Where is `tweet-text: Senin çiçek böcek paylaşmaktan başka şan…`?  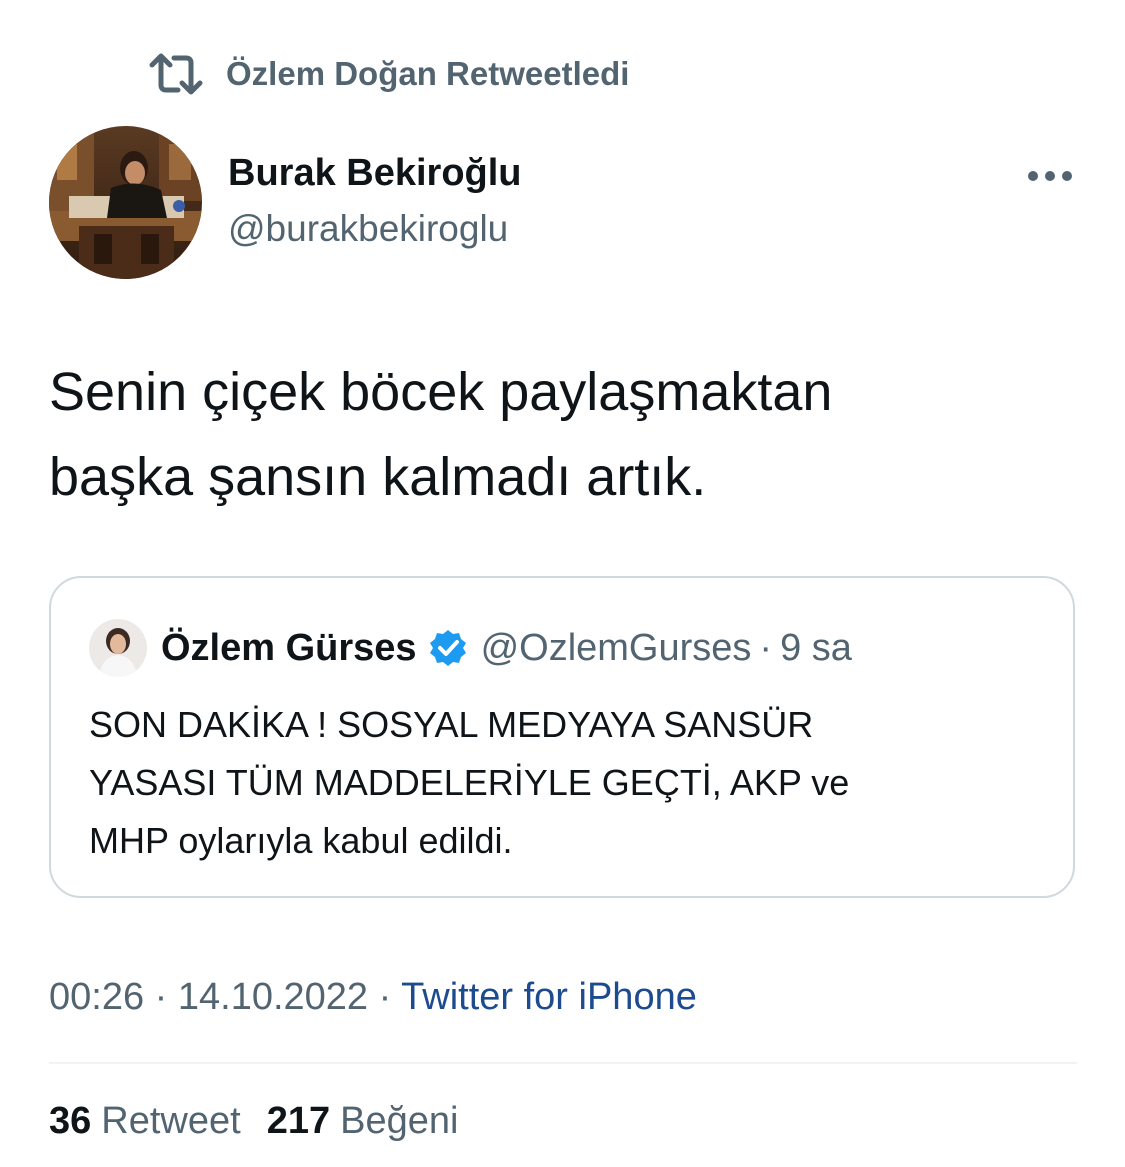
tweet-text: Senin çiçek böcek paylaşmaktan başka şan… is located at coordinates (559, 435).